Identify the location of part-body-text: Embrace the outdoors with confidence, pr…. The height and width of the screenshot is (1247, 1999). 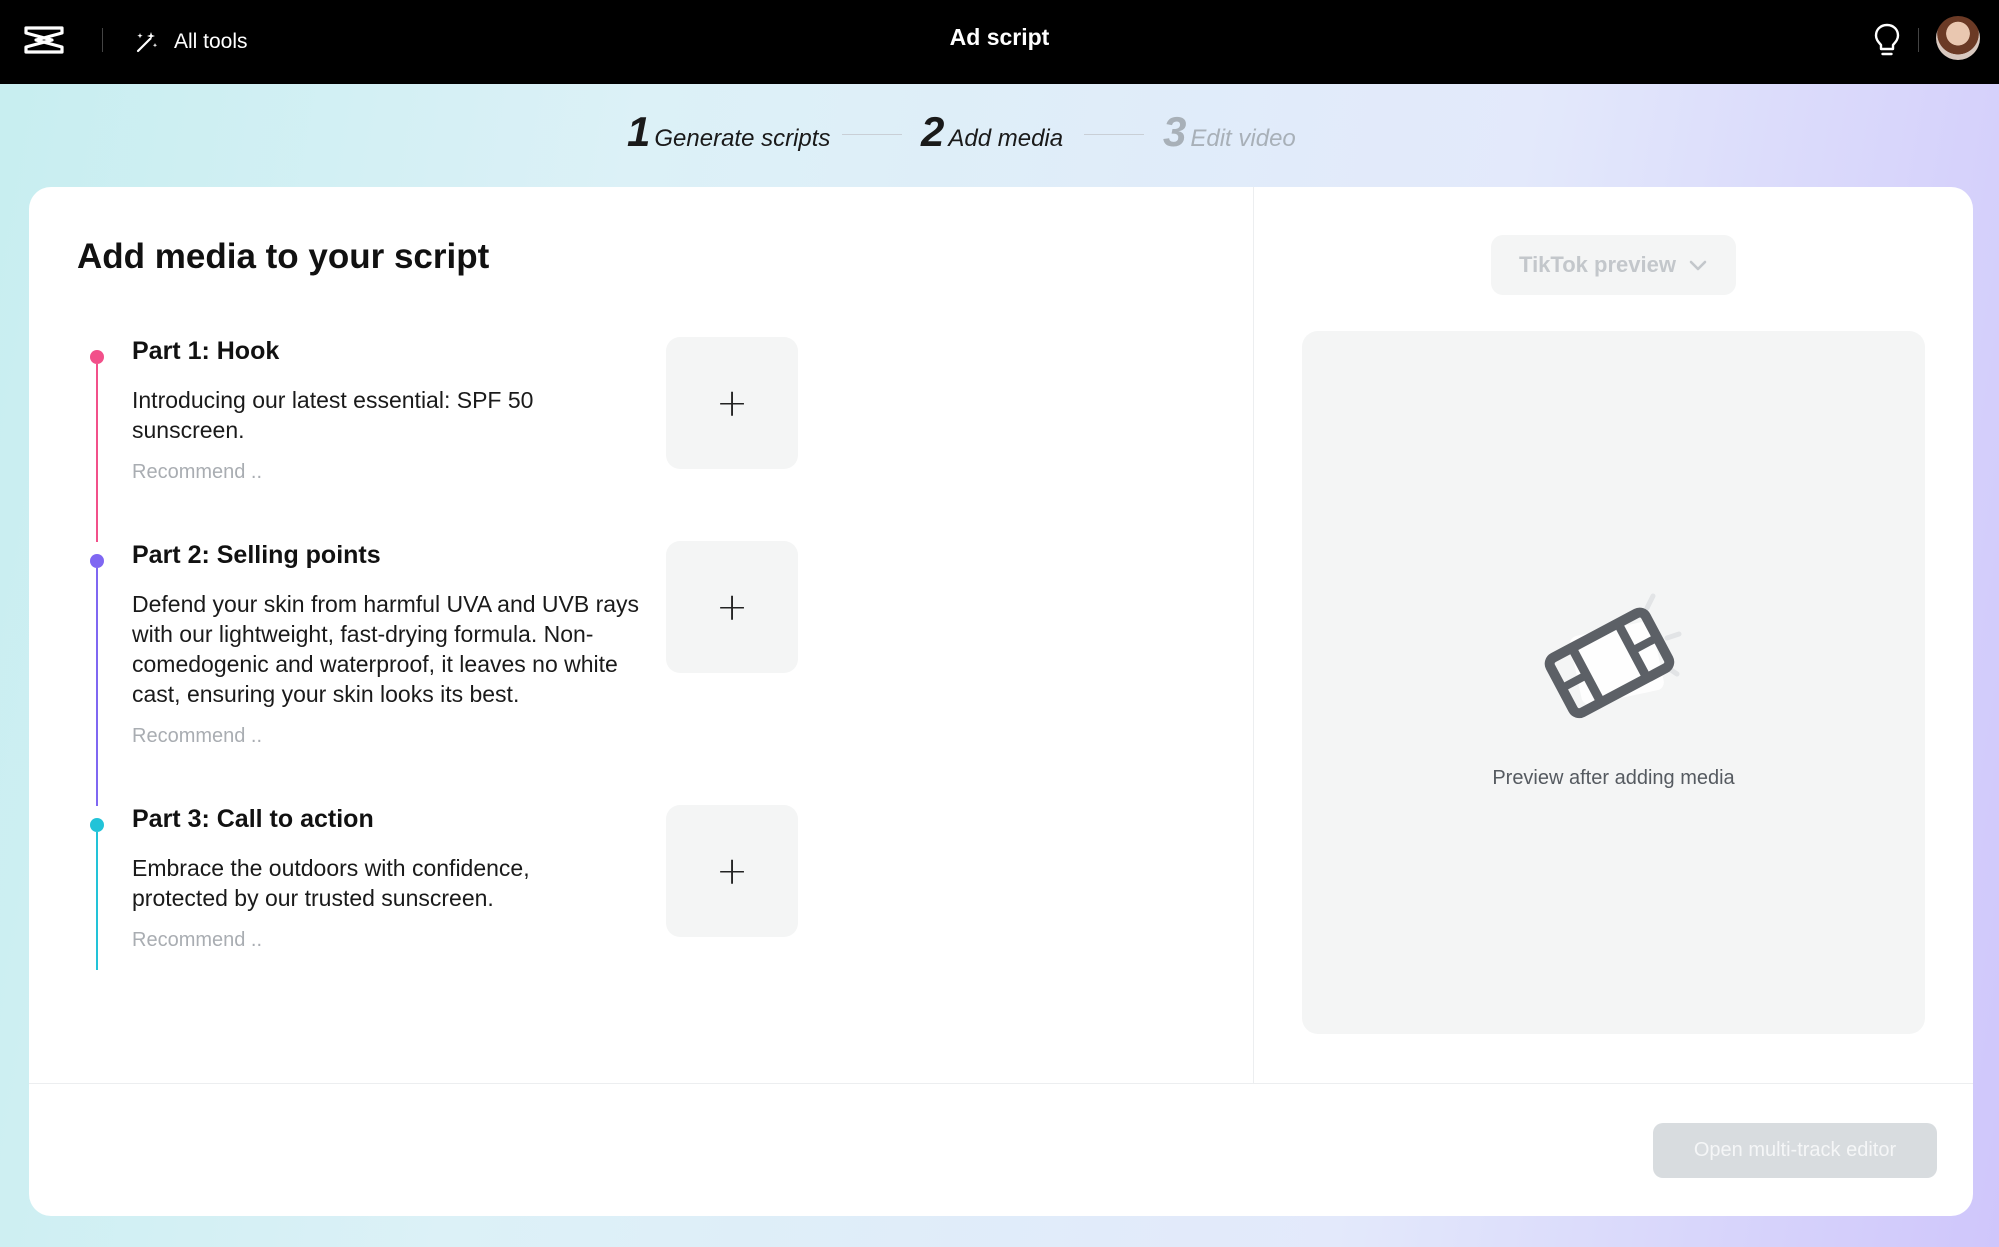
(331, 883).